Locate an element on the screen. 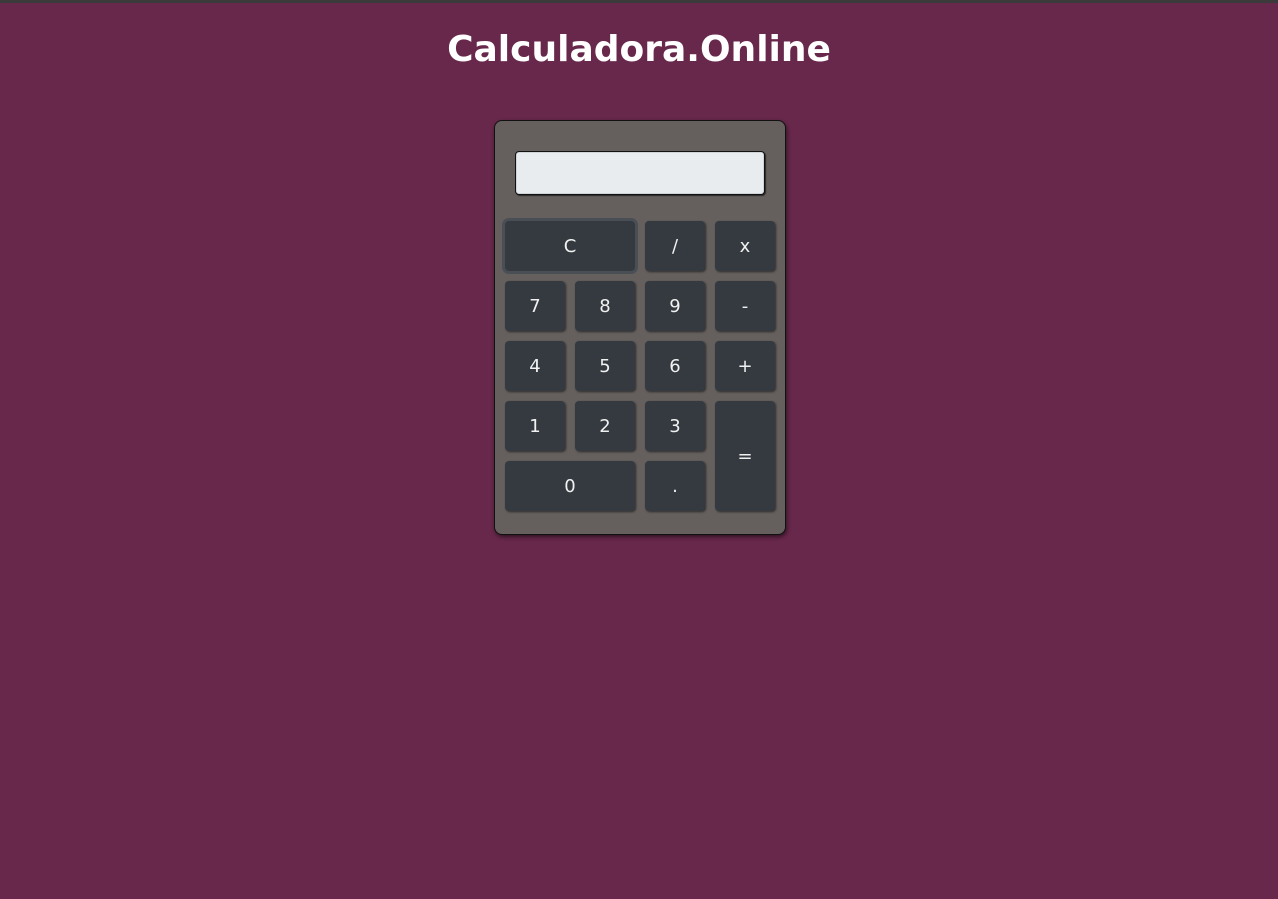 This screenshot has height=899, width=1278. clear-button: C is located at coordinates (570, 246).